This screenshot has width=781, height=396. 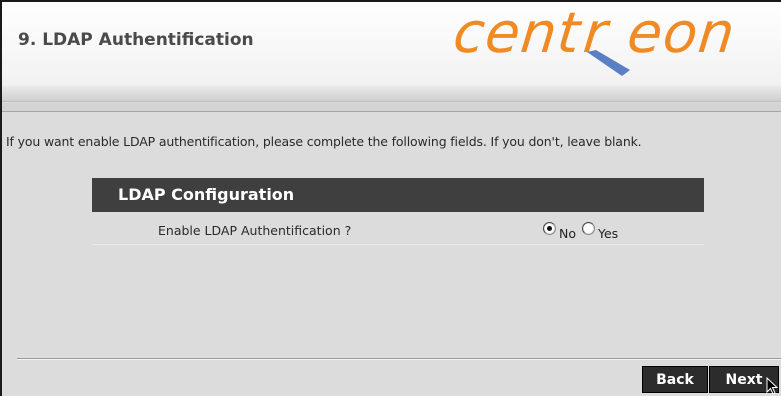 I want to click on radio-yes-button, so click(x=588, y=228).